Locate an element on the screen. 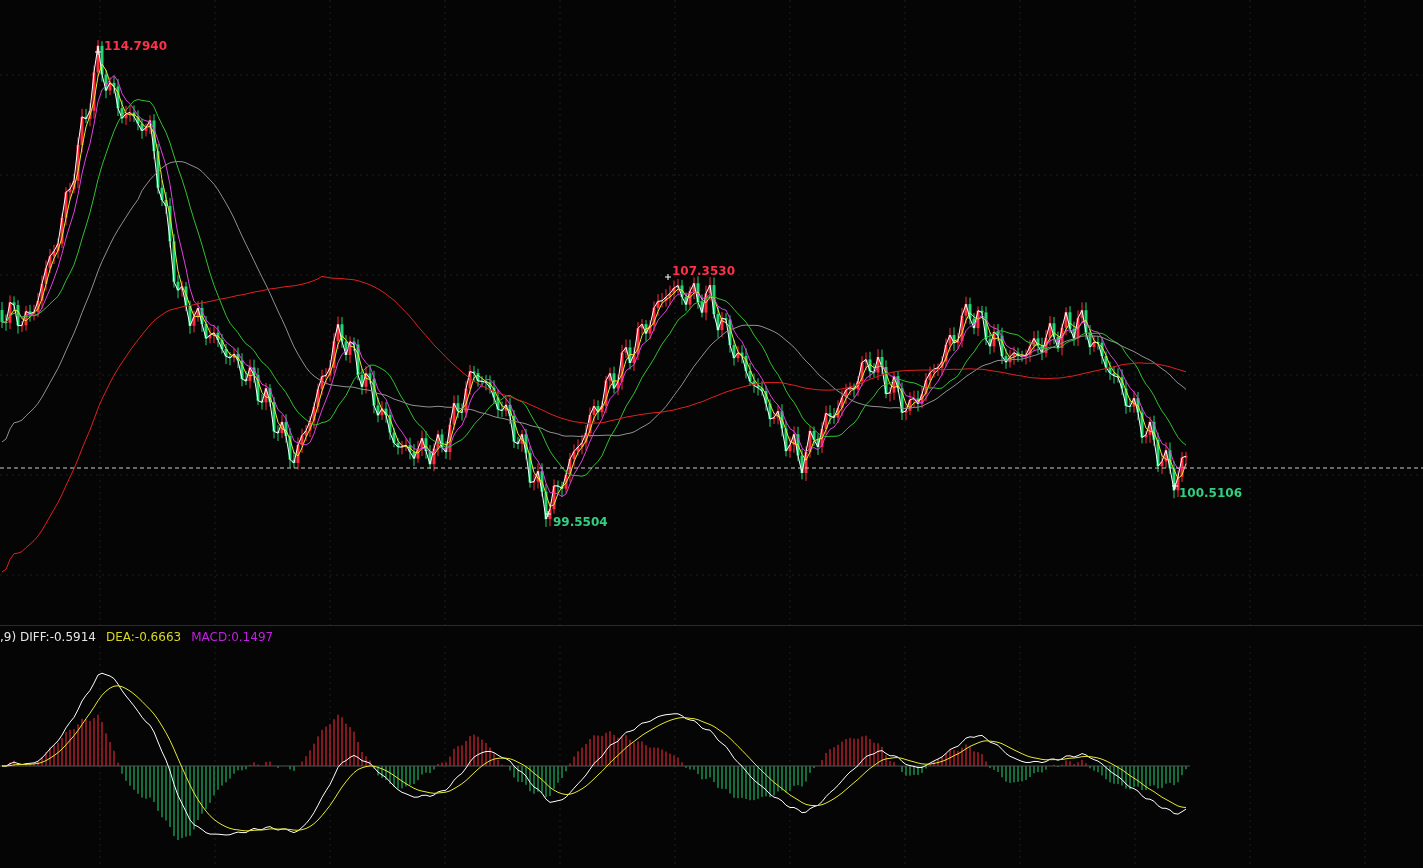 This screenshot has height=868, width=1423. high-price-label: 107.3530 is located at coordinates (703, 271).